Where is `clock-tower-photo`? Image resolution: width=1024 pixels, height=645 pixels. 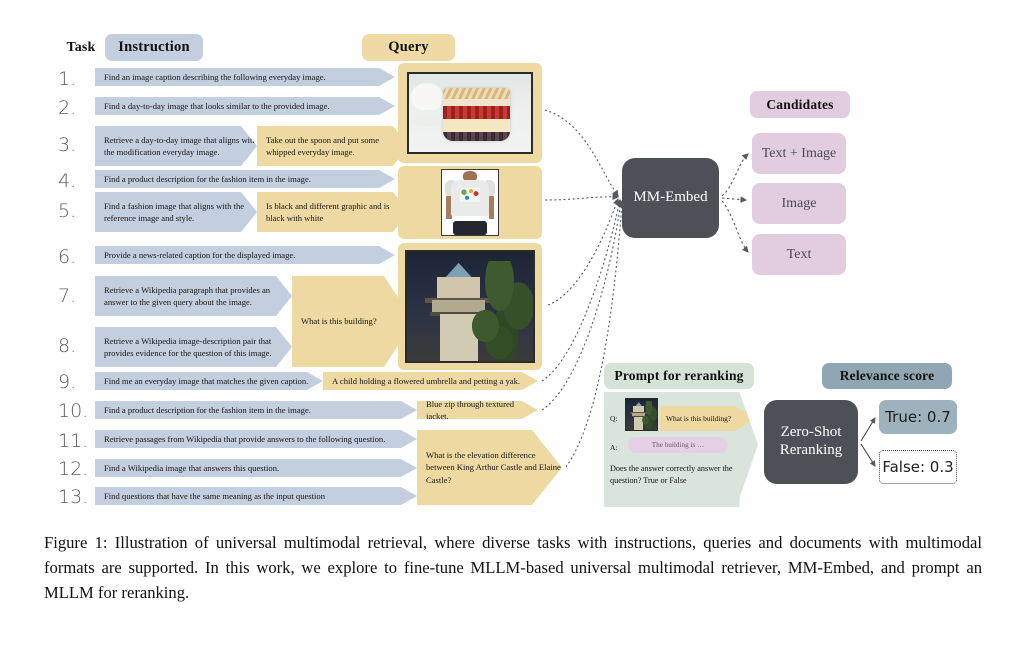 clock-tower-photo is located at coordinates (470, 306).